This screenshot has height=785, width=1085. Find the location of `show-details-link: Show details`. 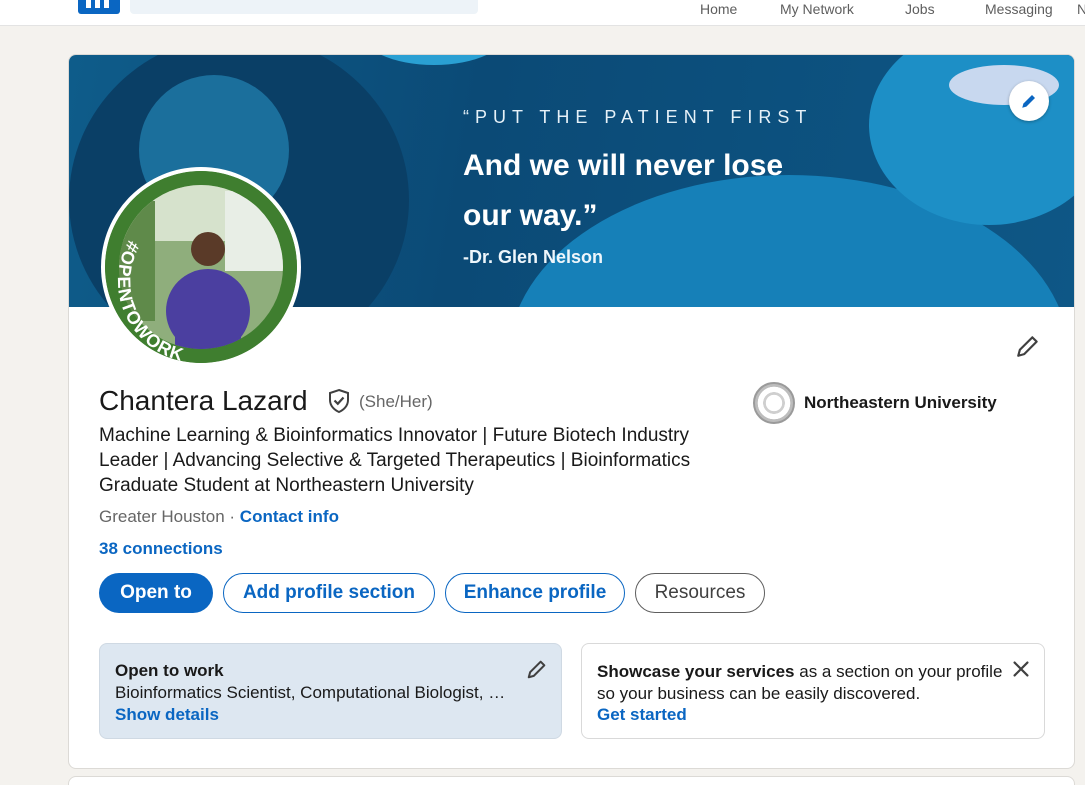

show-details-link: Show details is located at coordinates (167, 715).